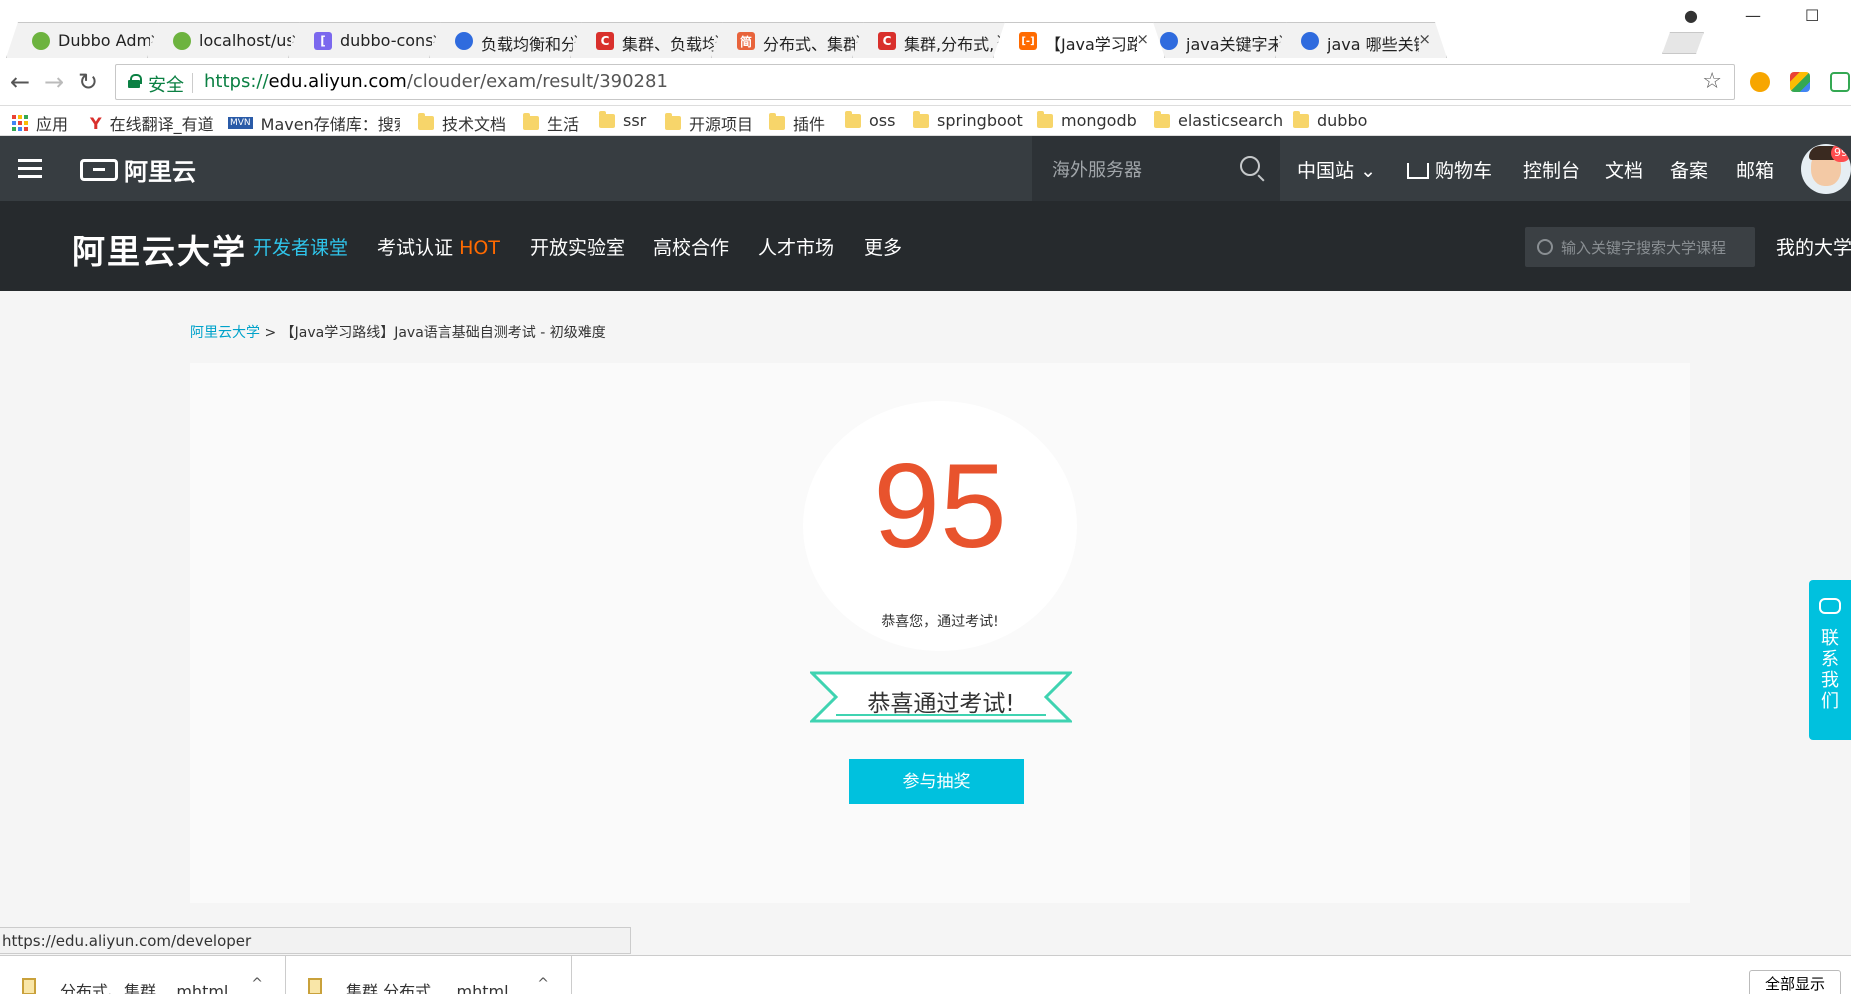  I want to click on bookmark-label: 技术文档, so click(474, 124).